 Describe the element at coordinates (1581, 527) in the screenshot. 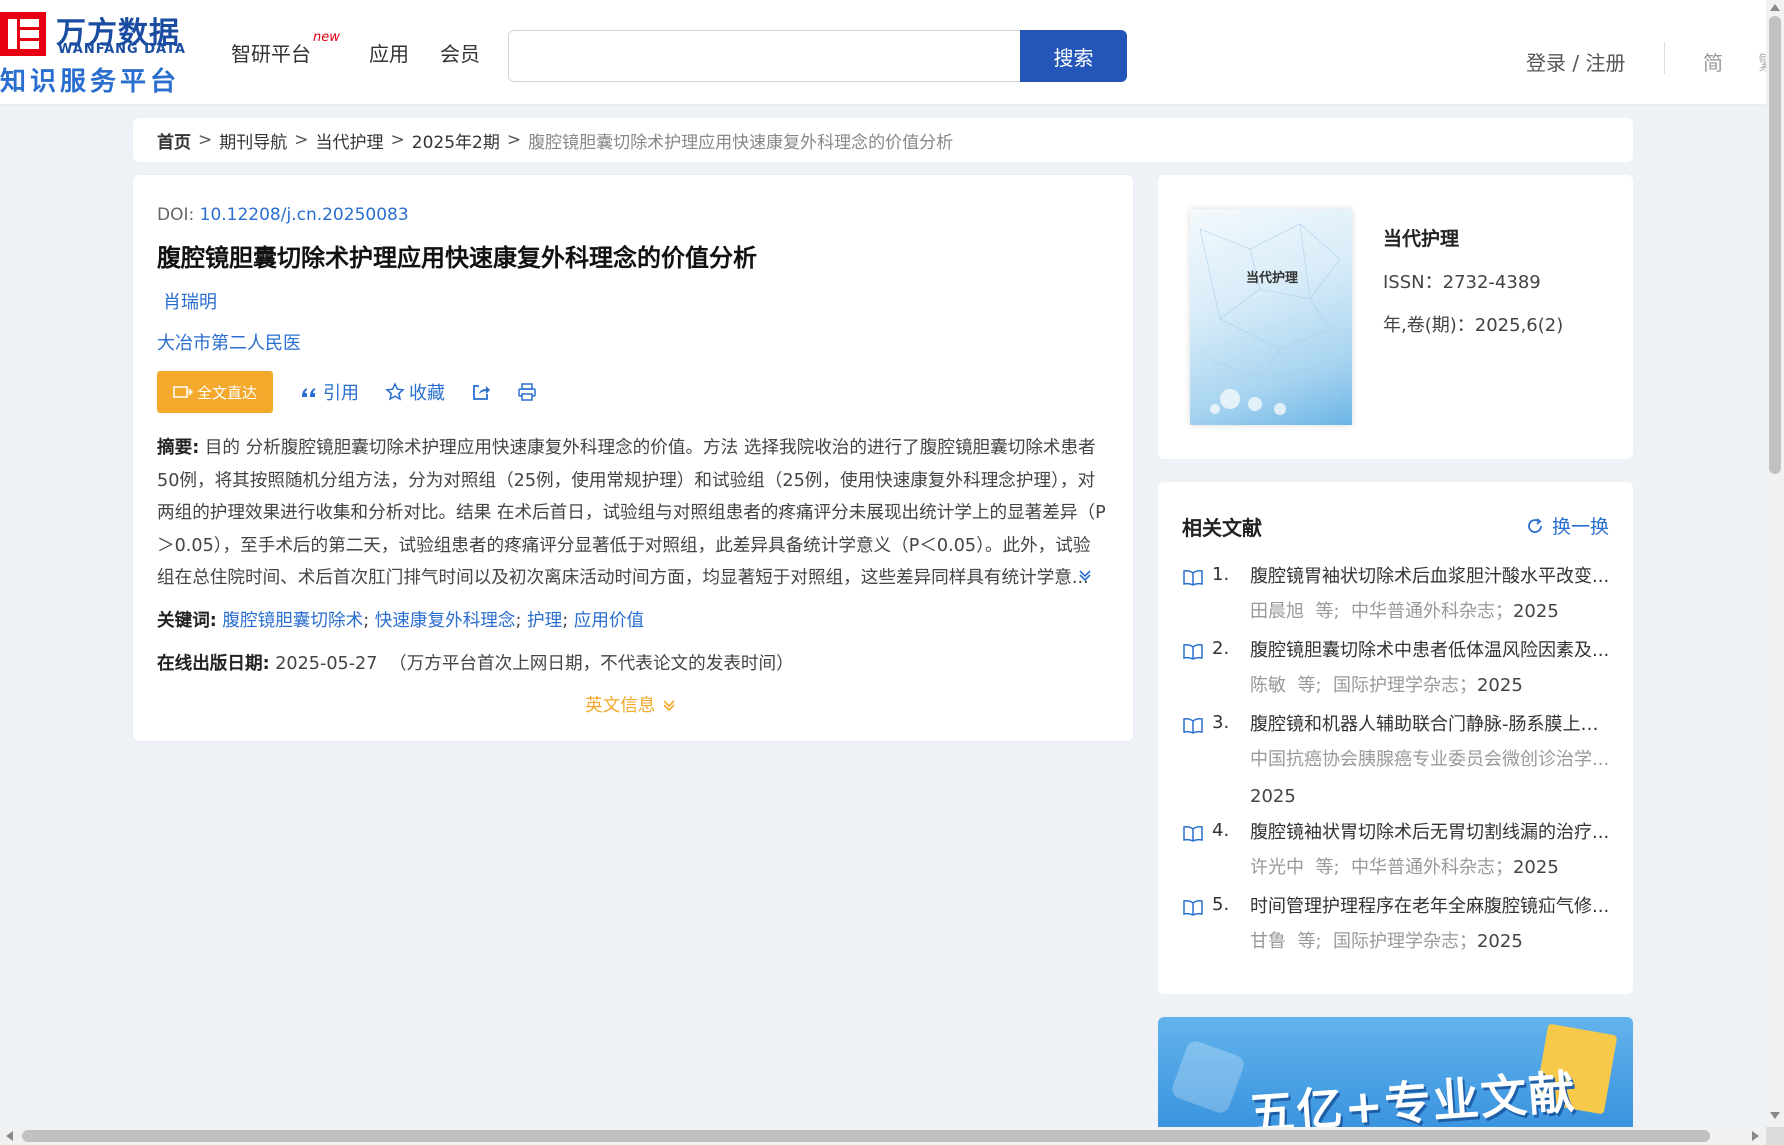

I see `refresh-label: 换一换` at that location.